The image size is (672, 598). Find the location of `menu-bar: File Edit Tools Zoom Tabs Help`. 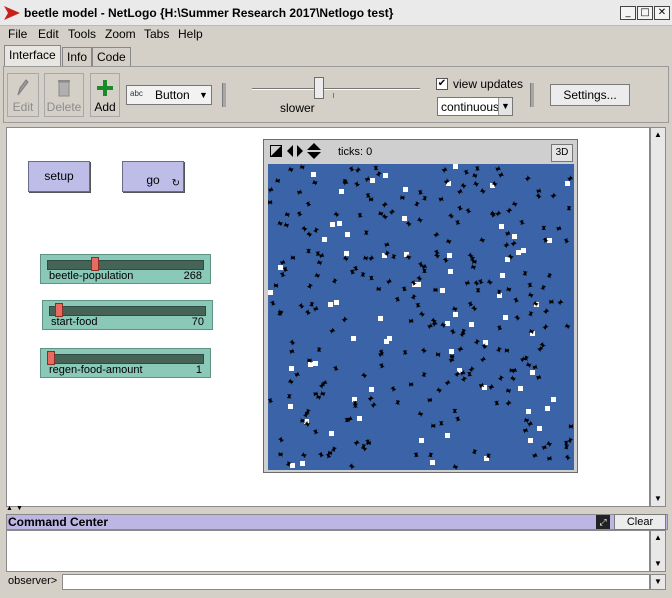

menu-bar: File Edit Tools Zoom Tabs Help is located at coordinates (336, 35).